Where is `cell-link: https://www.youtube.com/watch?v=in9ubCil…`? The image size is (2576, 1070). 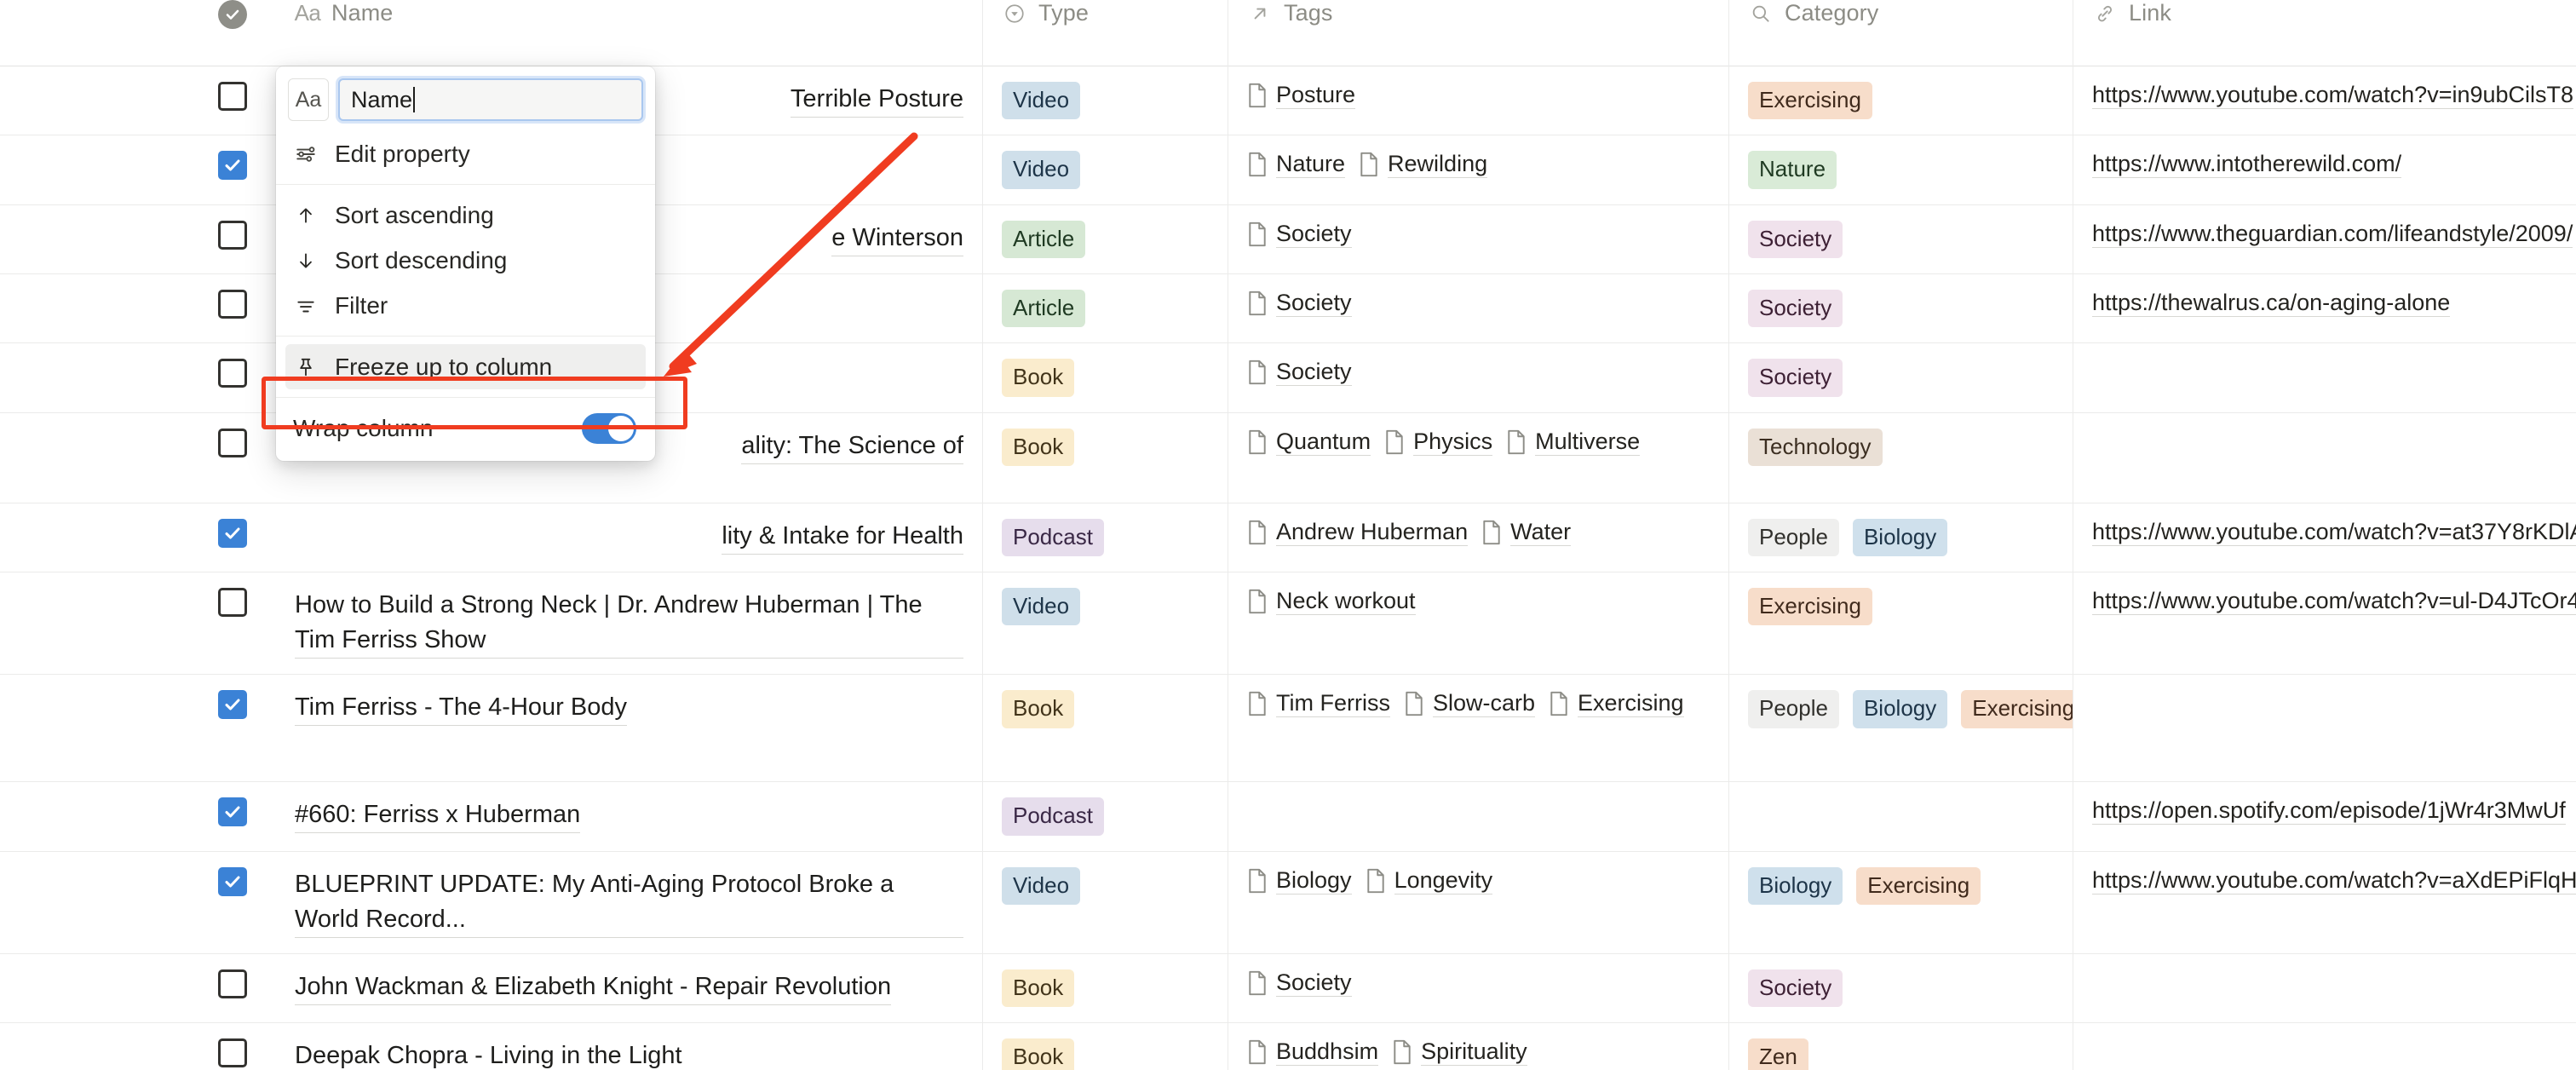
cell-link: https://www.youtube.com/watch?v=in9ubCil… is located at coordinates (2324, 100).